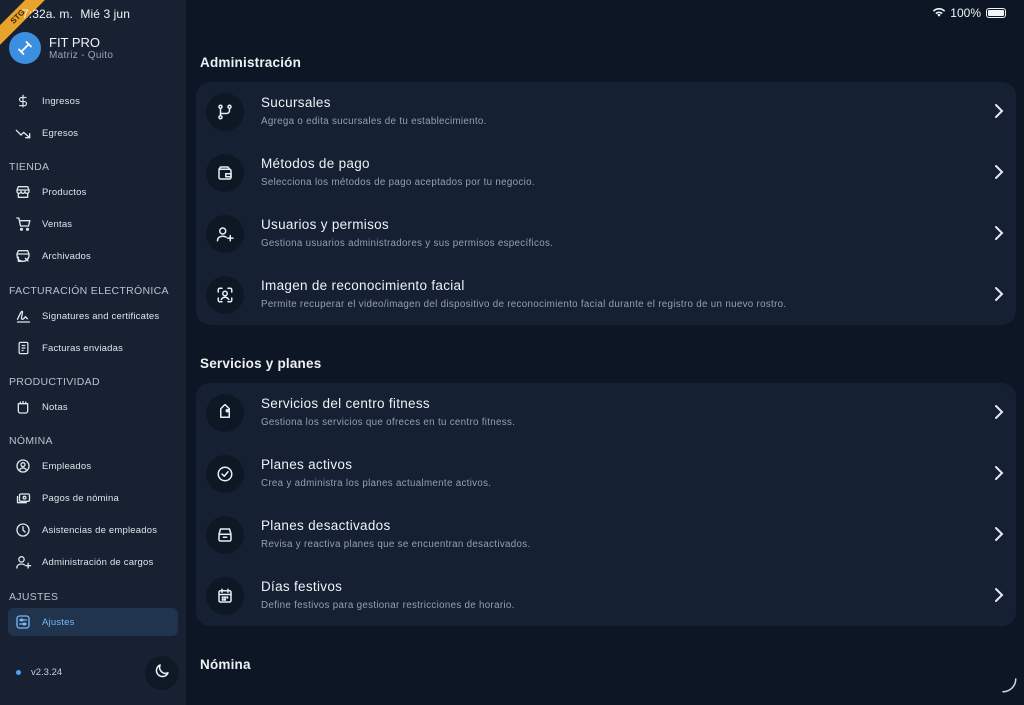 The width and height of the screenshot is (1024, 705). Describe the element at coordinates (1009, 687) in the screenshot. I see `loading-arc-icon` at that location.